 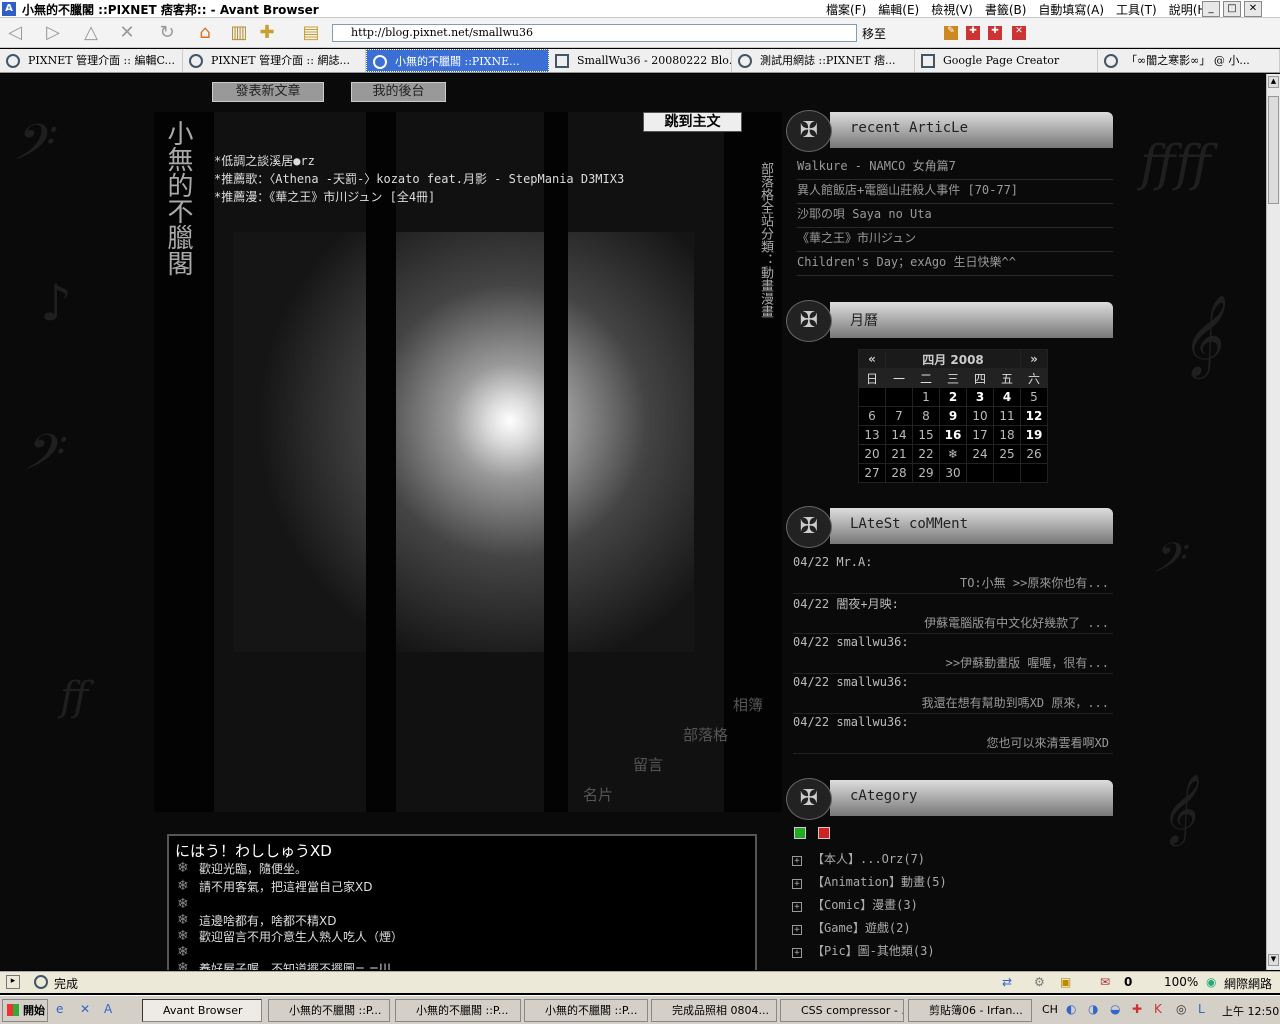 What do you see at coordinates (1034, 416) in the screenshot?
I see `calendar-day: 12` at bounding box center [1034, 416].